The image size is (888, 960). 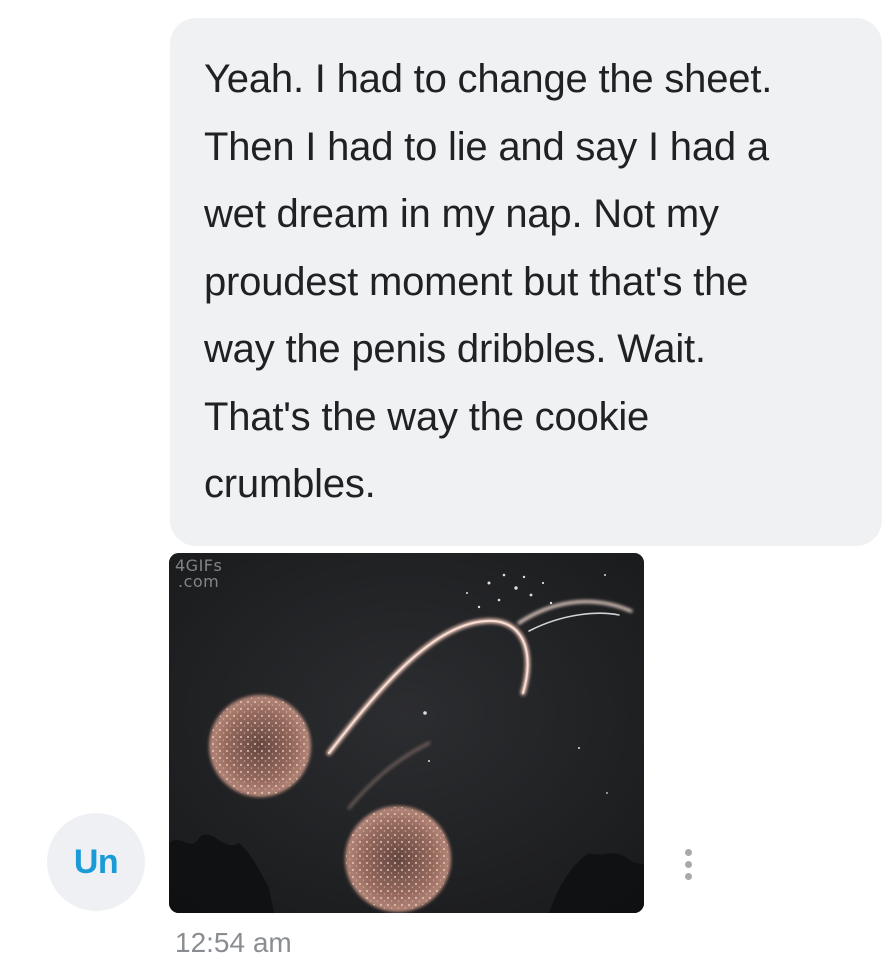 I want to click on message-line: Then I had to lie and say I had a, so click(x=486, y=146).